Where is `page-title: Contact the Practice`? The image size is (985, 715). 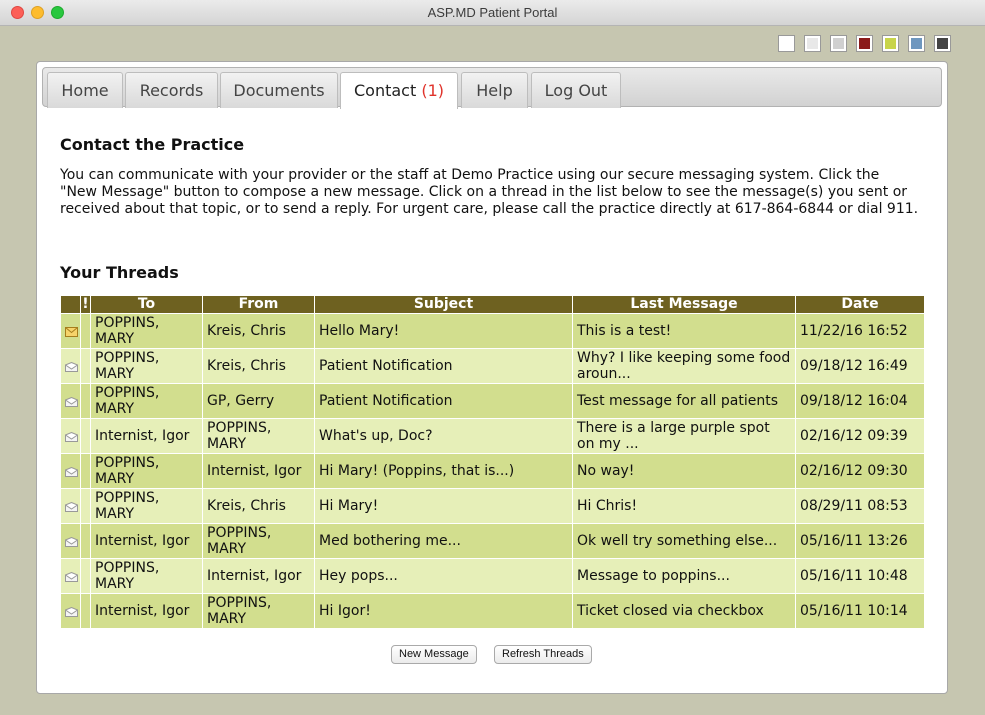
page-title: Contact the Practice is located at coordinates (152, 144).